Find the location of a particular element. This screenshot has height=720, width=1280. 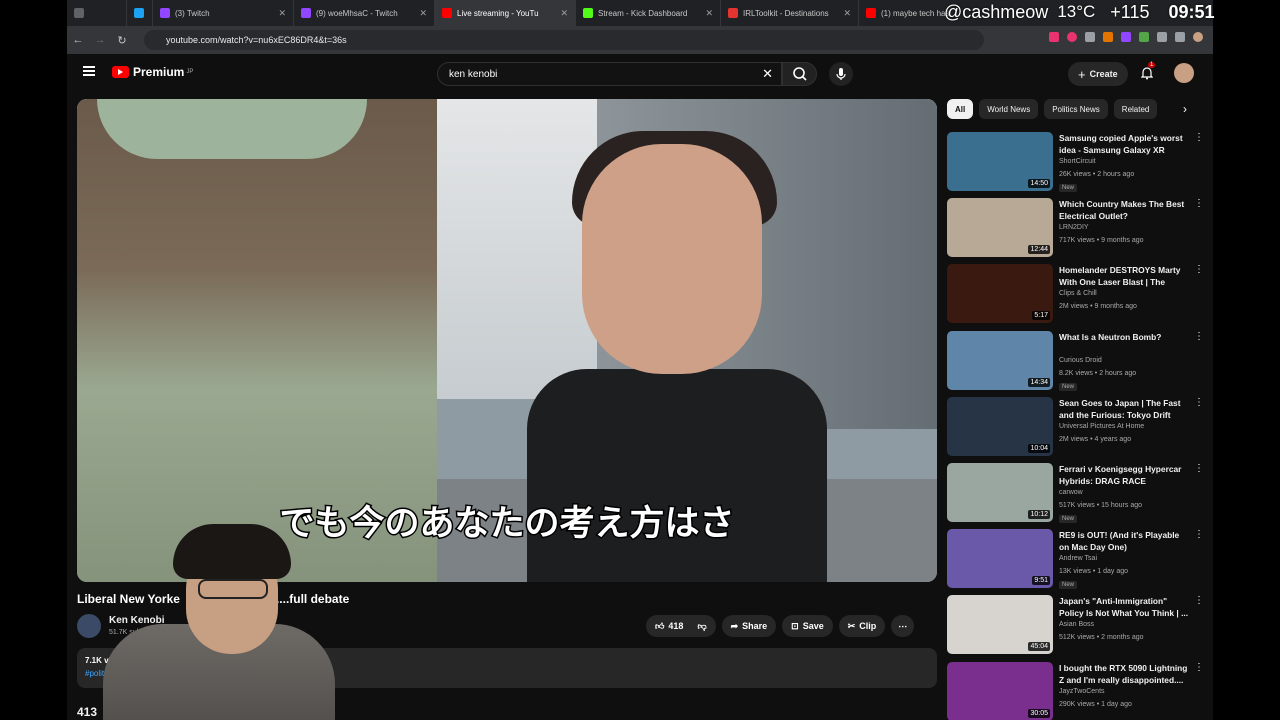

youtube-premium-logo: Premium JP is located at coordinates (152, 72).